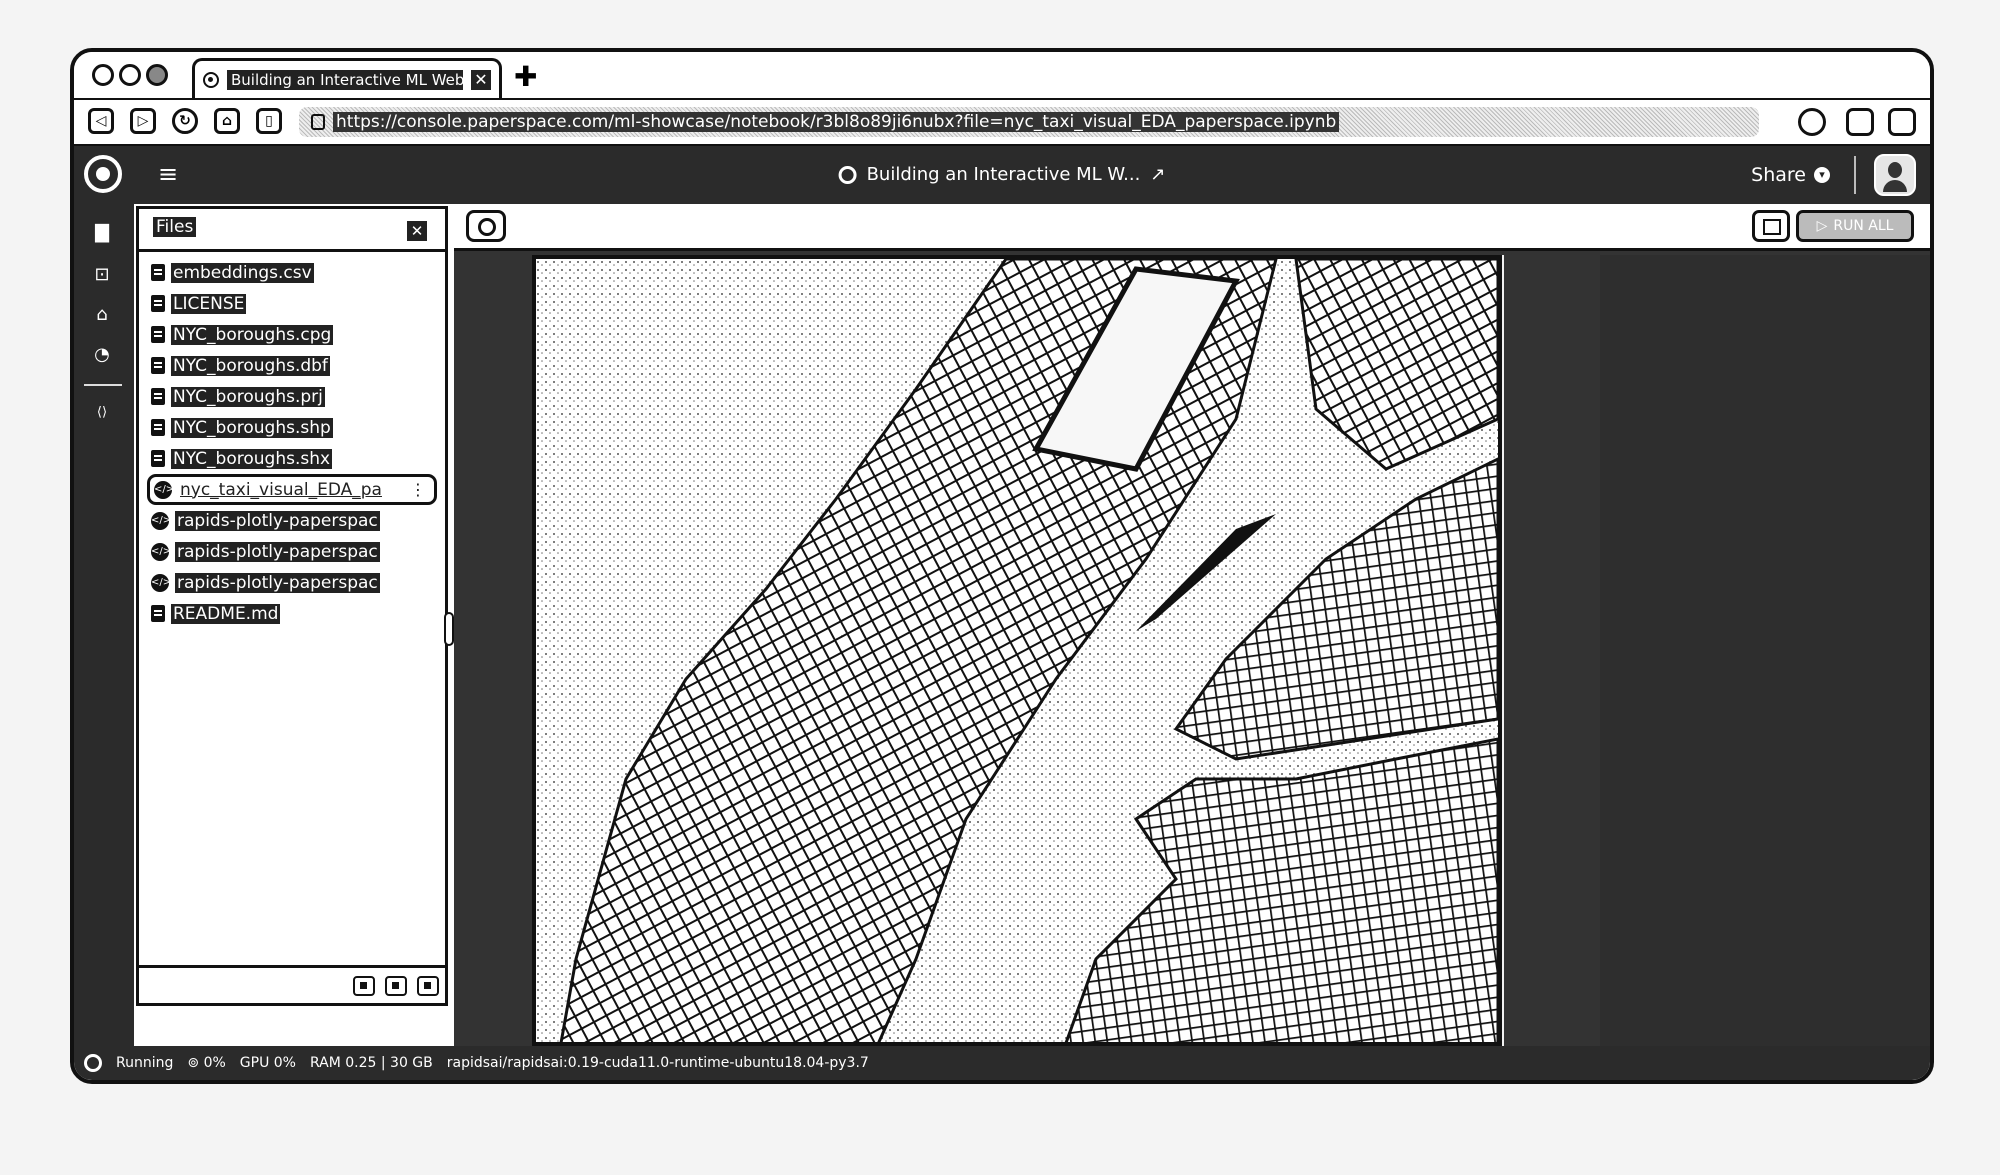  Describe the element at coordinates (396, 985) in the screenshot. I see `new-file-icon` at that location.